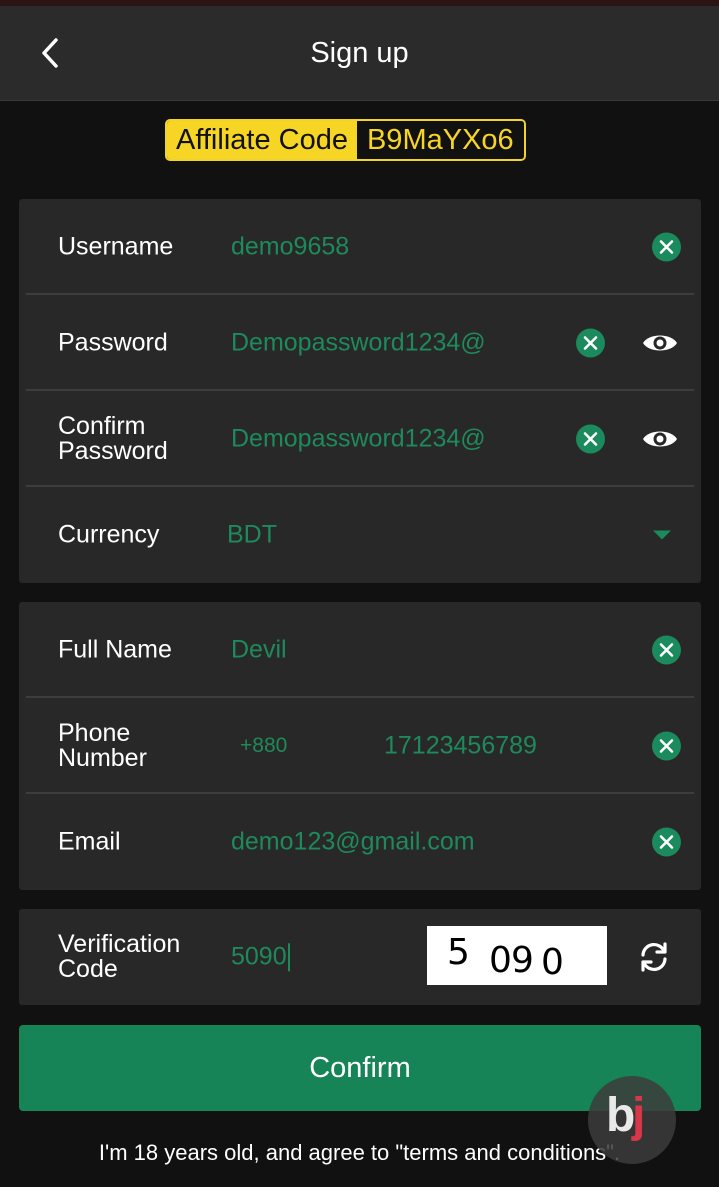  Describe the element at coordinates (662, 535) in the screenshot. I see `caret-down-icon` at that location.